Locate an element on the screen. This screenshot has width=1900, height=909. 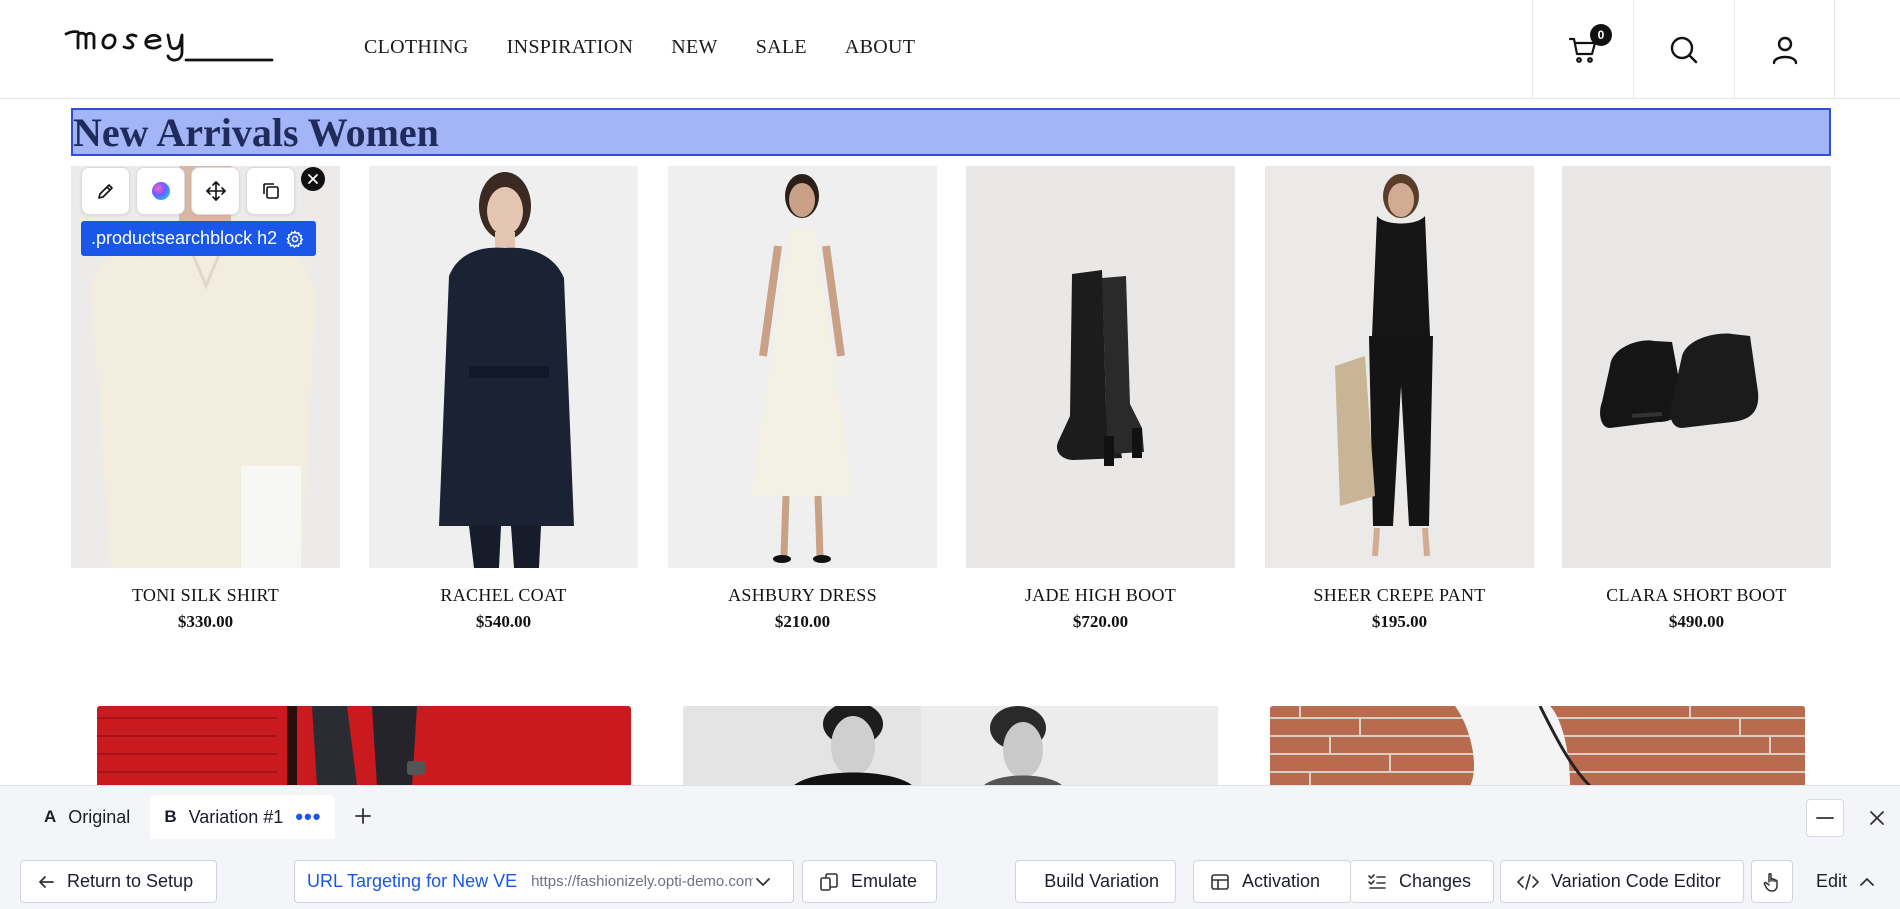
account-button is located at coordinates (1784, 49).